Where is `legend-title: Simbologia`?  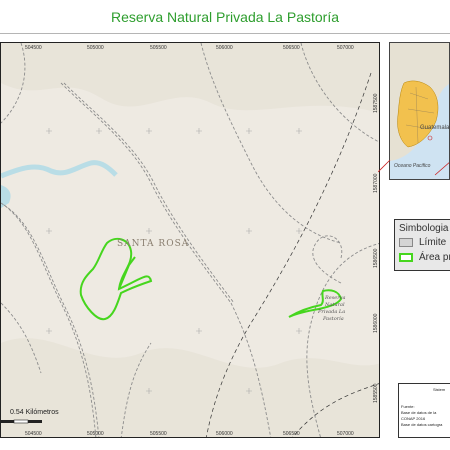 legend-title: Simbologia is located at coordinates (424, 228).